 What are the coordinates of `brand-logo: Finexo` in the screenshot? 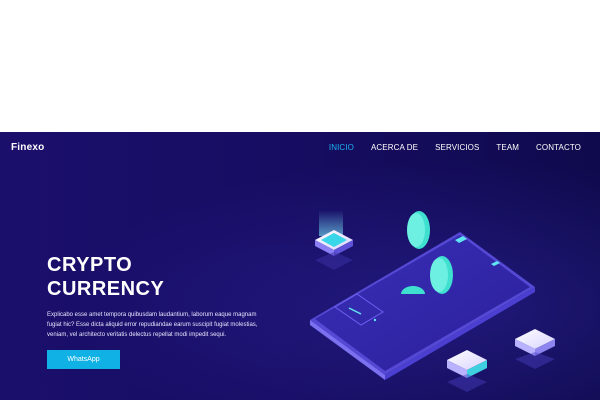 It's located at (27, 147).